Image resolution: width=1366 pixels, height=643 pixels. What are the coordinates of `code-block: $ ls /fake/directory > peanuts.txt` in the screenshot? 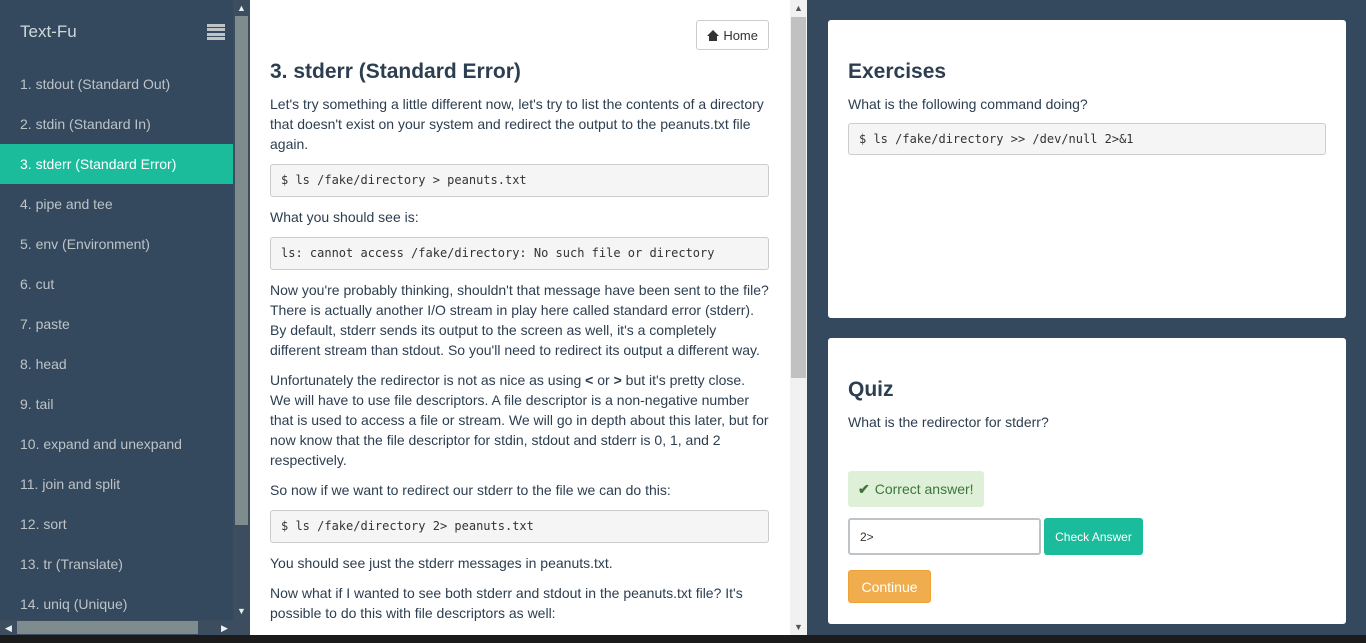 It's located at (519, 180).